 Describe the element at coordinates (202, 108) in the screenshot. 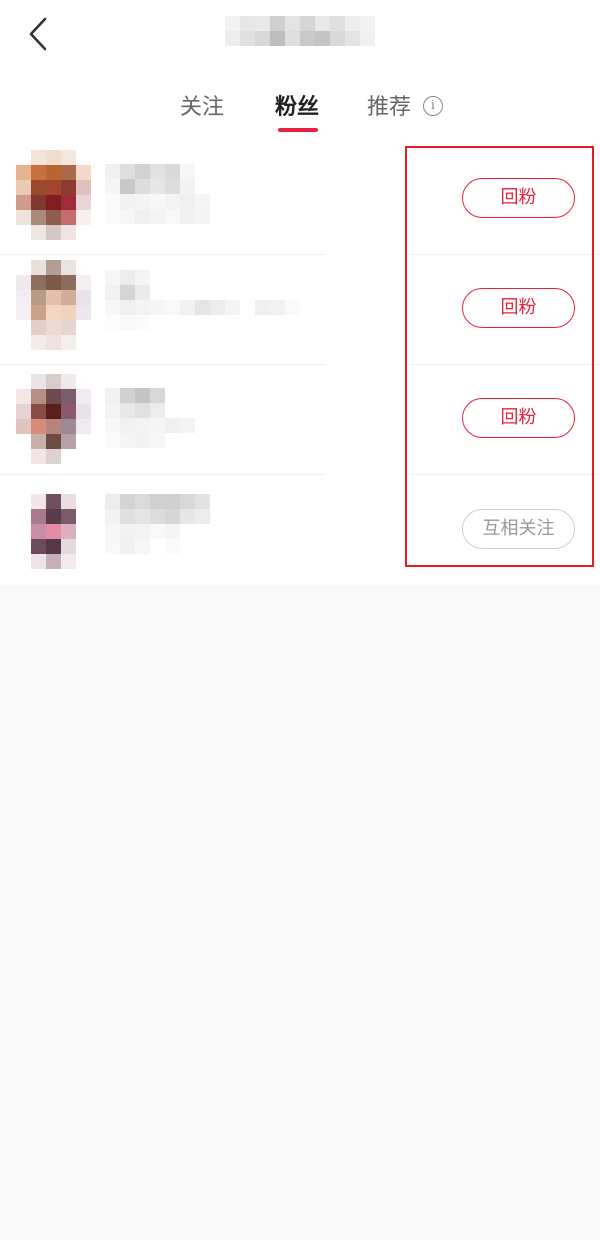

I see `tab-following: 关注` at that location.